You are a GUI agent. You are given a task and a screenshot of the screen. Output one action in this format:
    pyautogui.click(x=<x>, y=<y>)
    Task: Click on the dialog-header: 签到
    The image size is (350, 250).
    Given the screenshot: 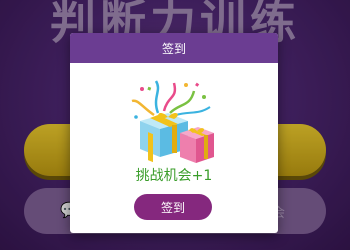 What is the action you would take?
    pyautogui.click(x=174, y=48)
    